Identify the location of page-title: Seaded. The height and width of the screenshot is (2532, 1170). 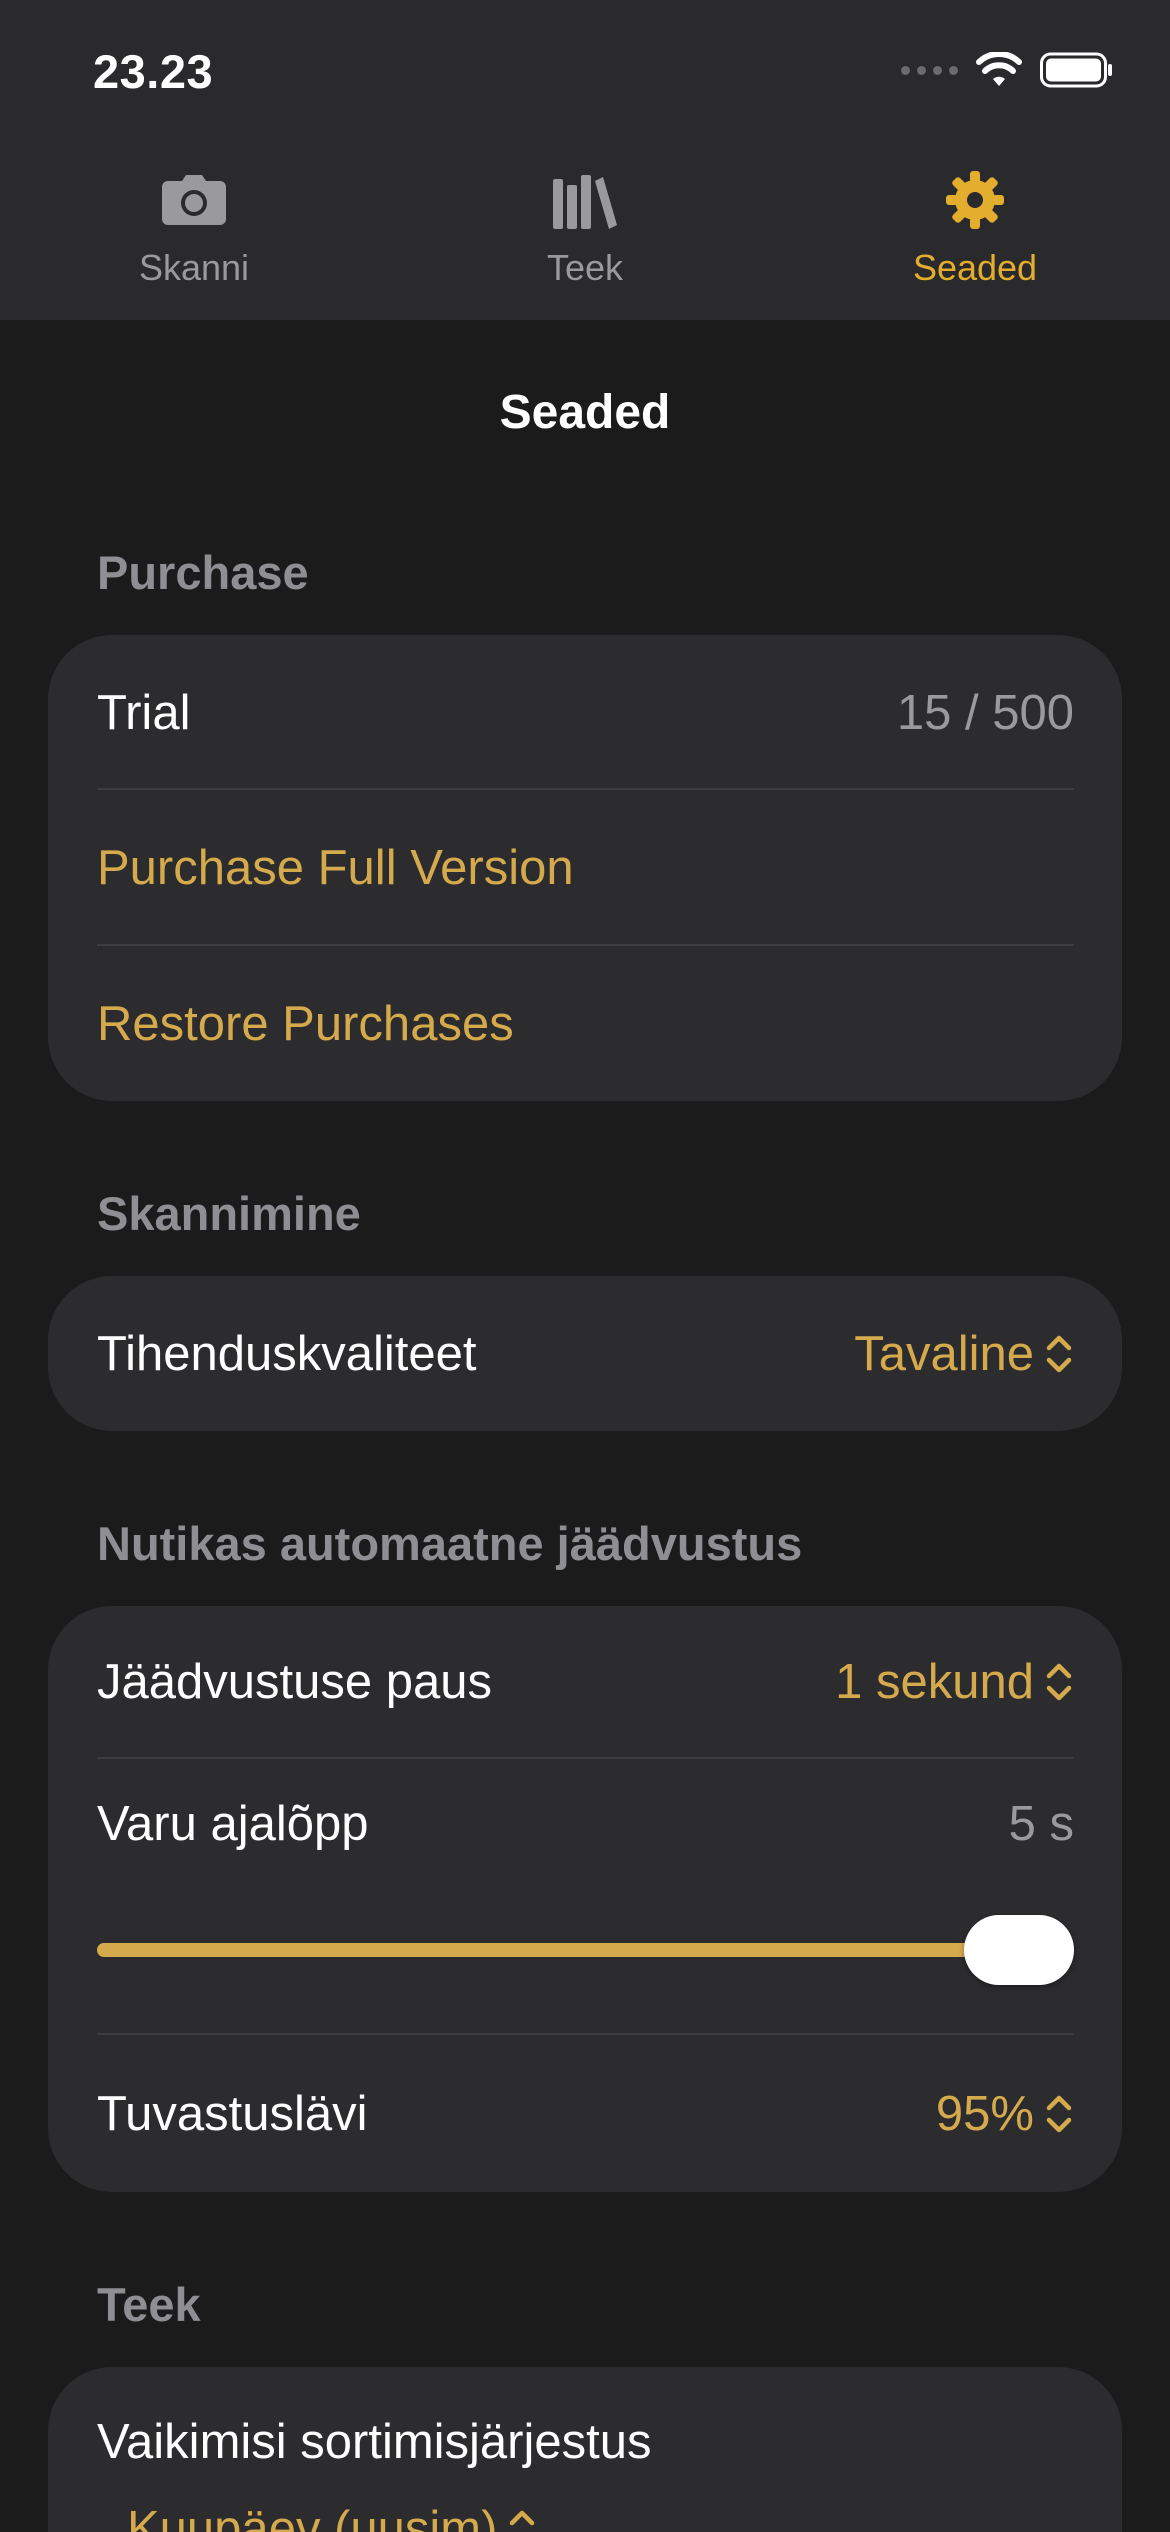
(585, 412).